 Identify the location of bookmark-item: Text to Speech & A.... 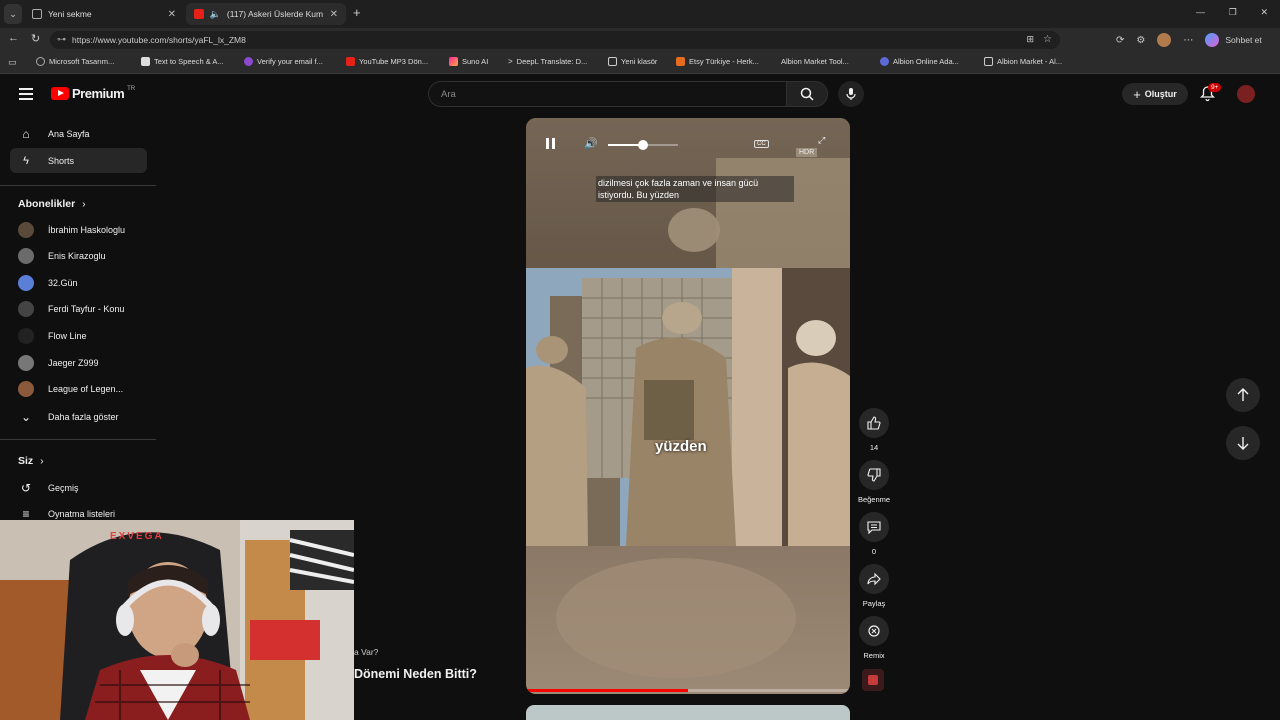
(182, 61).